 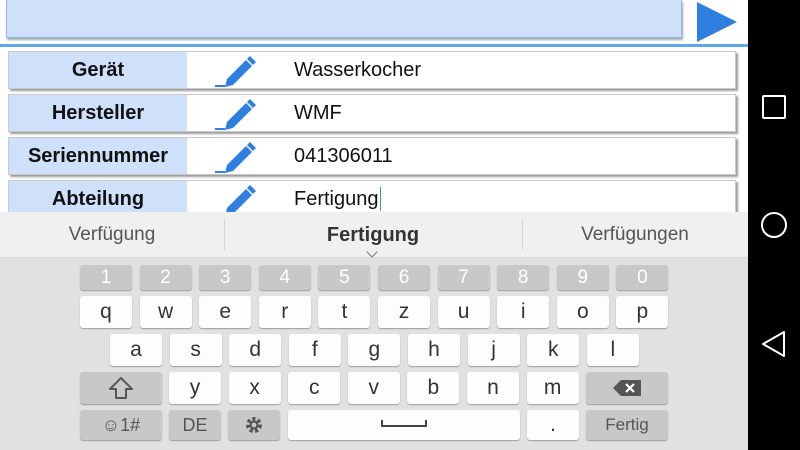 I want to click on text-cursor, so click(x=380, y=199).